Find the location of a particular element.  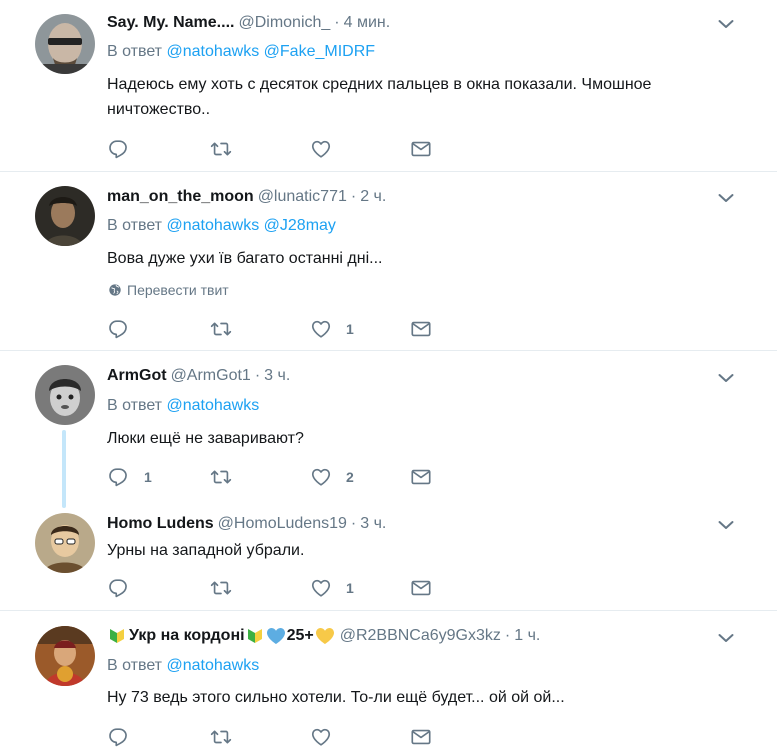

user-handle: @lunatic771 is located at coordinates (302, 197).